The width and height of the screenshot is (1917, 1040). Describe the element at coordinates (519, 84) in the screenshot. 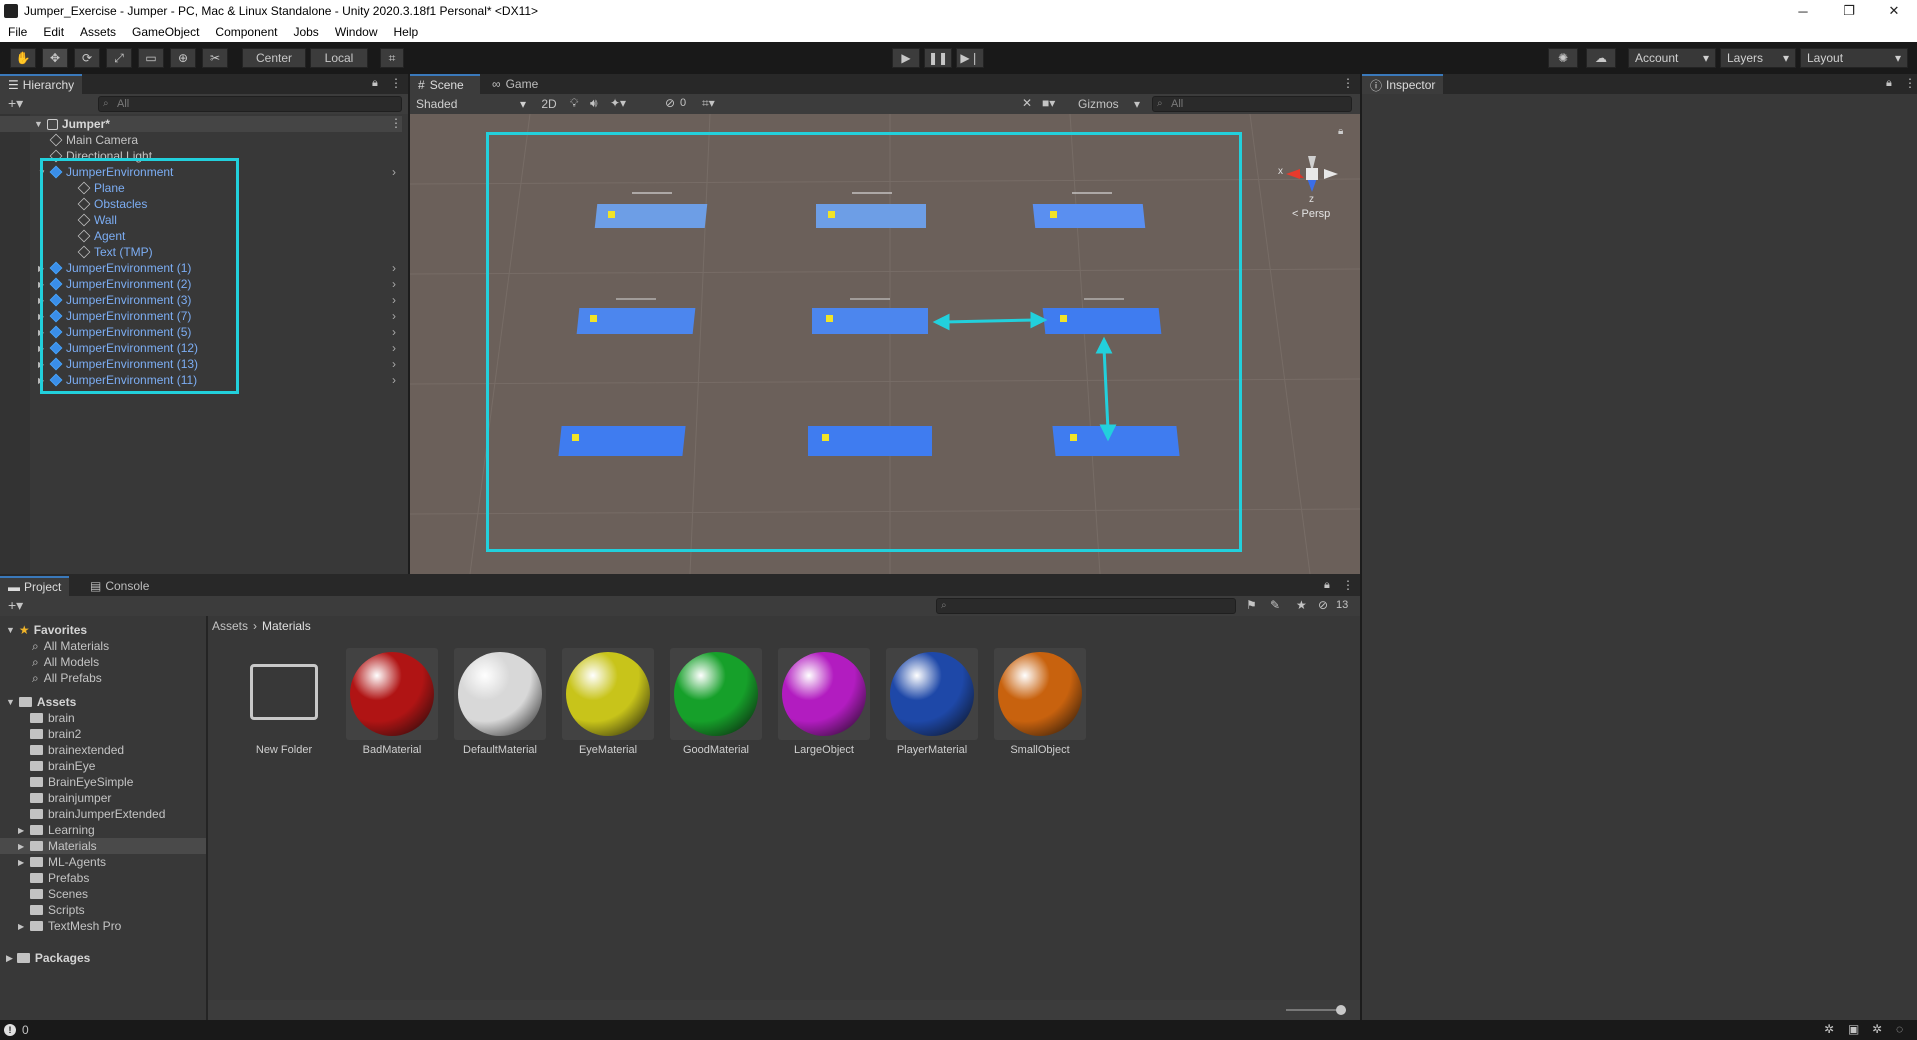

I see `tab-game: ∞ Game` at that location.